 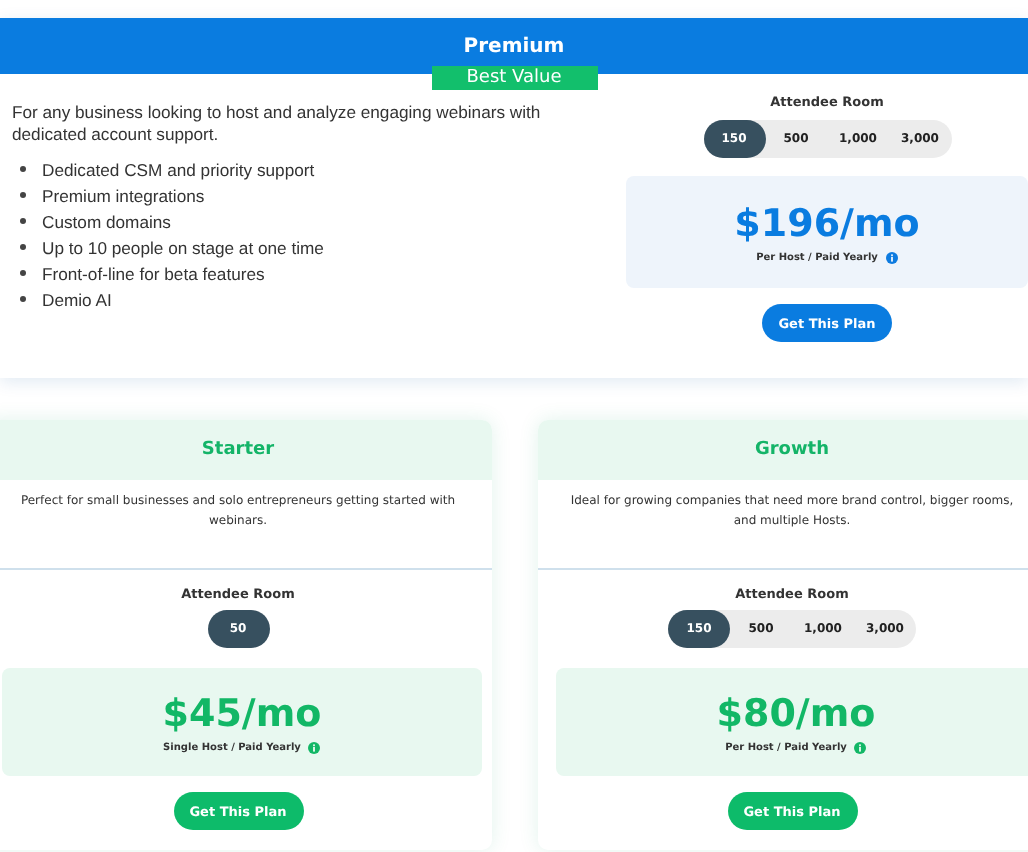 What do you see at coordinates (183, 247) in the screenshot?
I see `feature-text: Up to 10 people on stage at one time` at bounding box center [183, 247].